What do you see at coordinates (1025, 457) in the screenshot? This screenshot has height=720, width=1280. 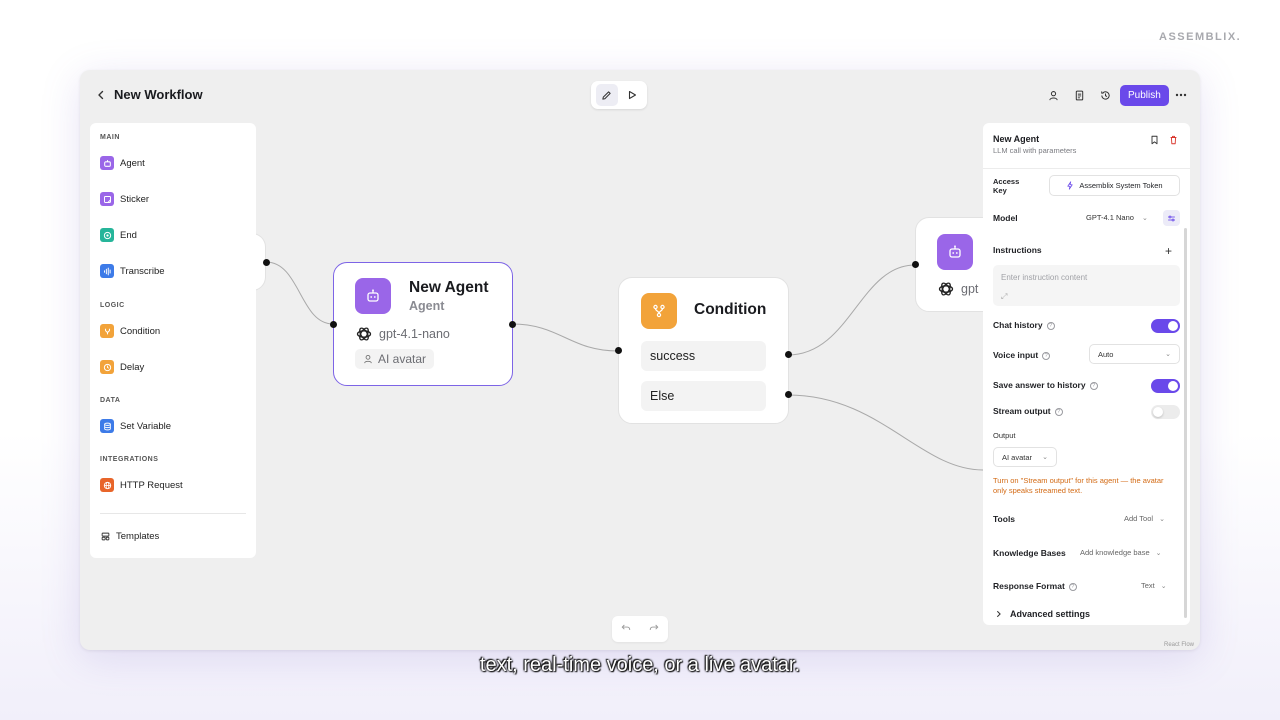 I see `output-select: AI avatar ⌄` at bounding box center [1025, 457].